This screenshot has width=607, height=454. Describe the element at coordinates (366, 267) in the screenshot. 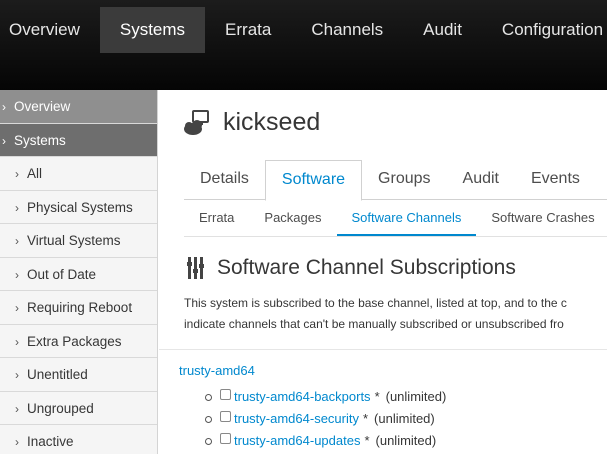

I see `section-title: Software Channel Subscriptions` at that location.